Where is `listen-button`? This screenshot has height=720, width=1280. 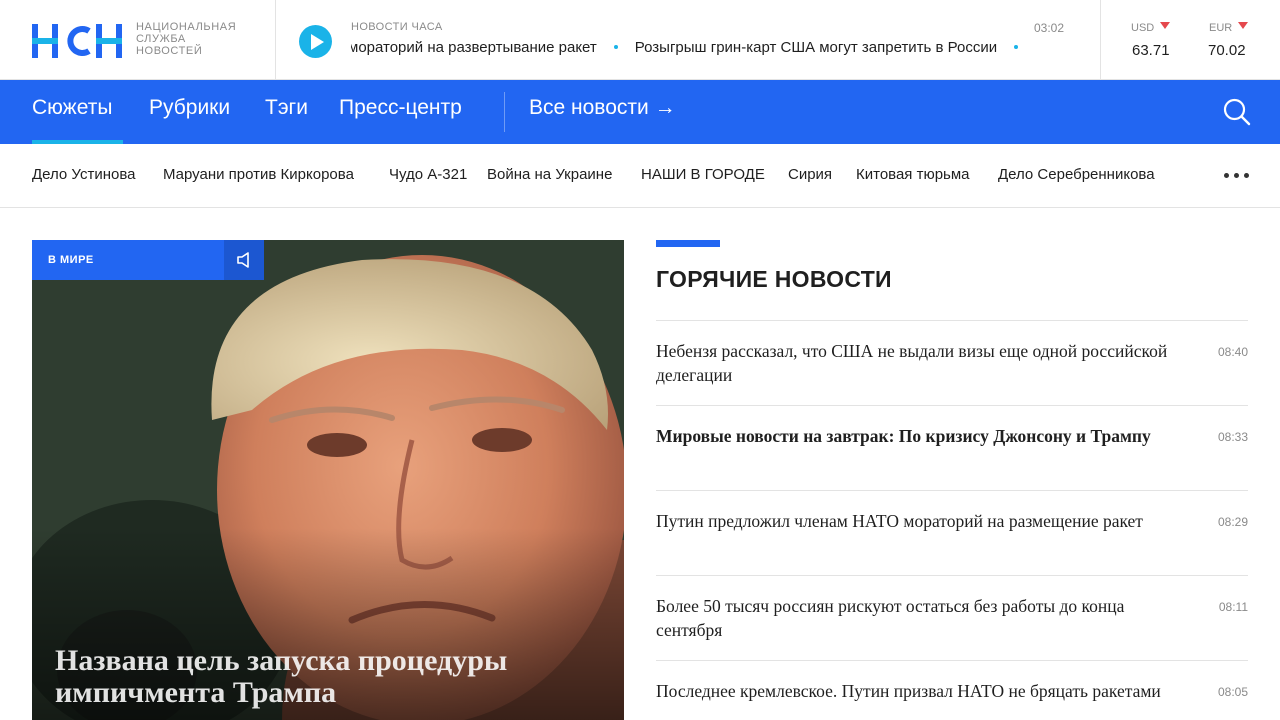
listen-button is located at coordinates (244, 260).